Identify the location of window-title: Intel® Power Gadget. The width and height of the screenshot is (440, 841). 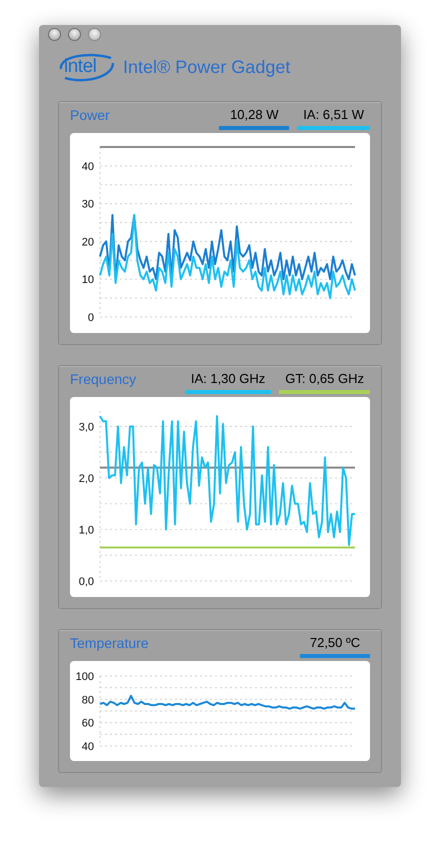
(206, 67).